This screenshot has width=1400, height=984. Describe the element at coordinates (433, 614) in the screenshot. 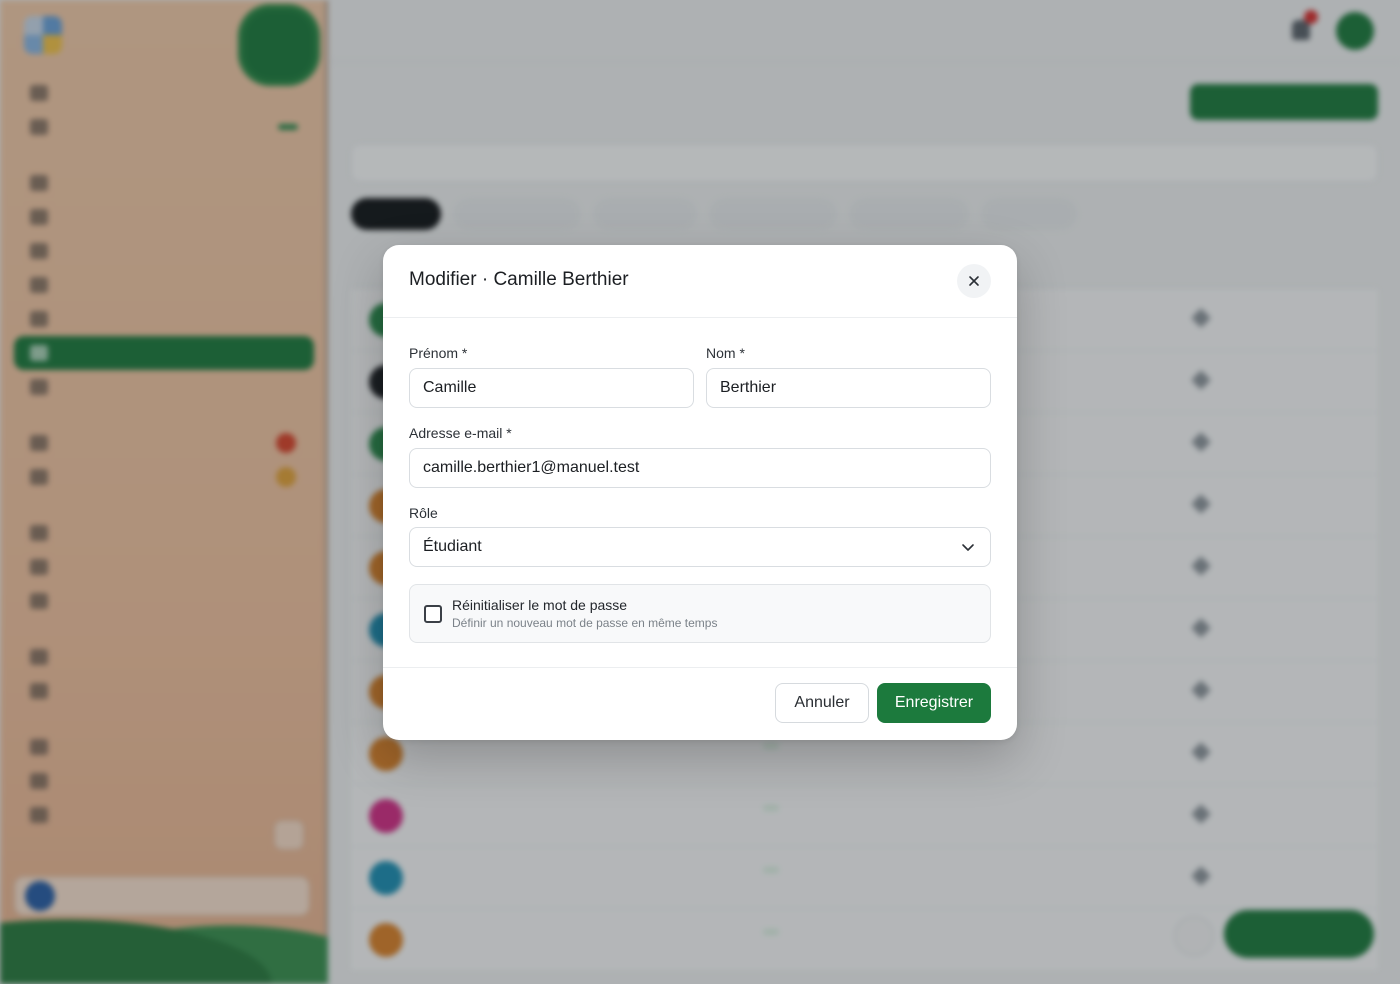

I see `reset-password-checkbox` at that location.